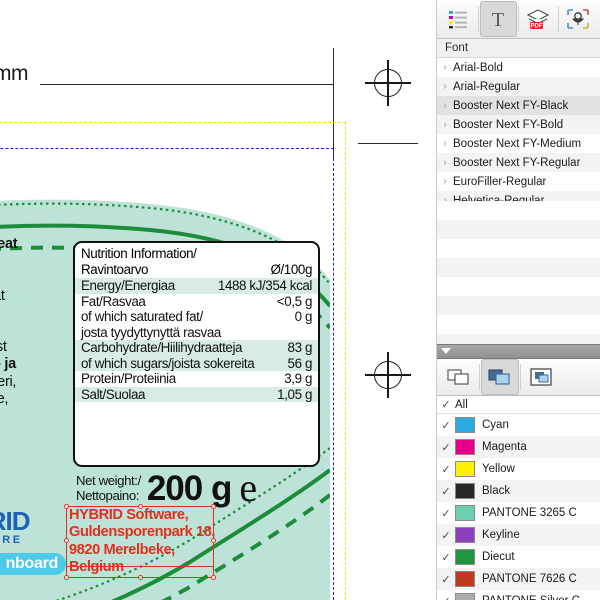 The image size is (600, 600). Describe the element at coordinates (388, 83) in the screenshot. I see `registration-mark-top` at that location.